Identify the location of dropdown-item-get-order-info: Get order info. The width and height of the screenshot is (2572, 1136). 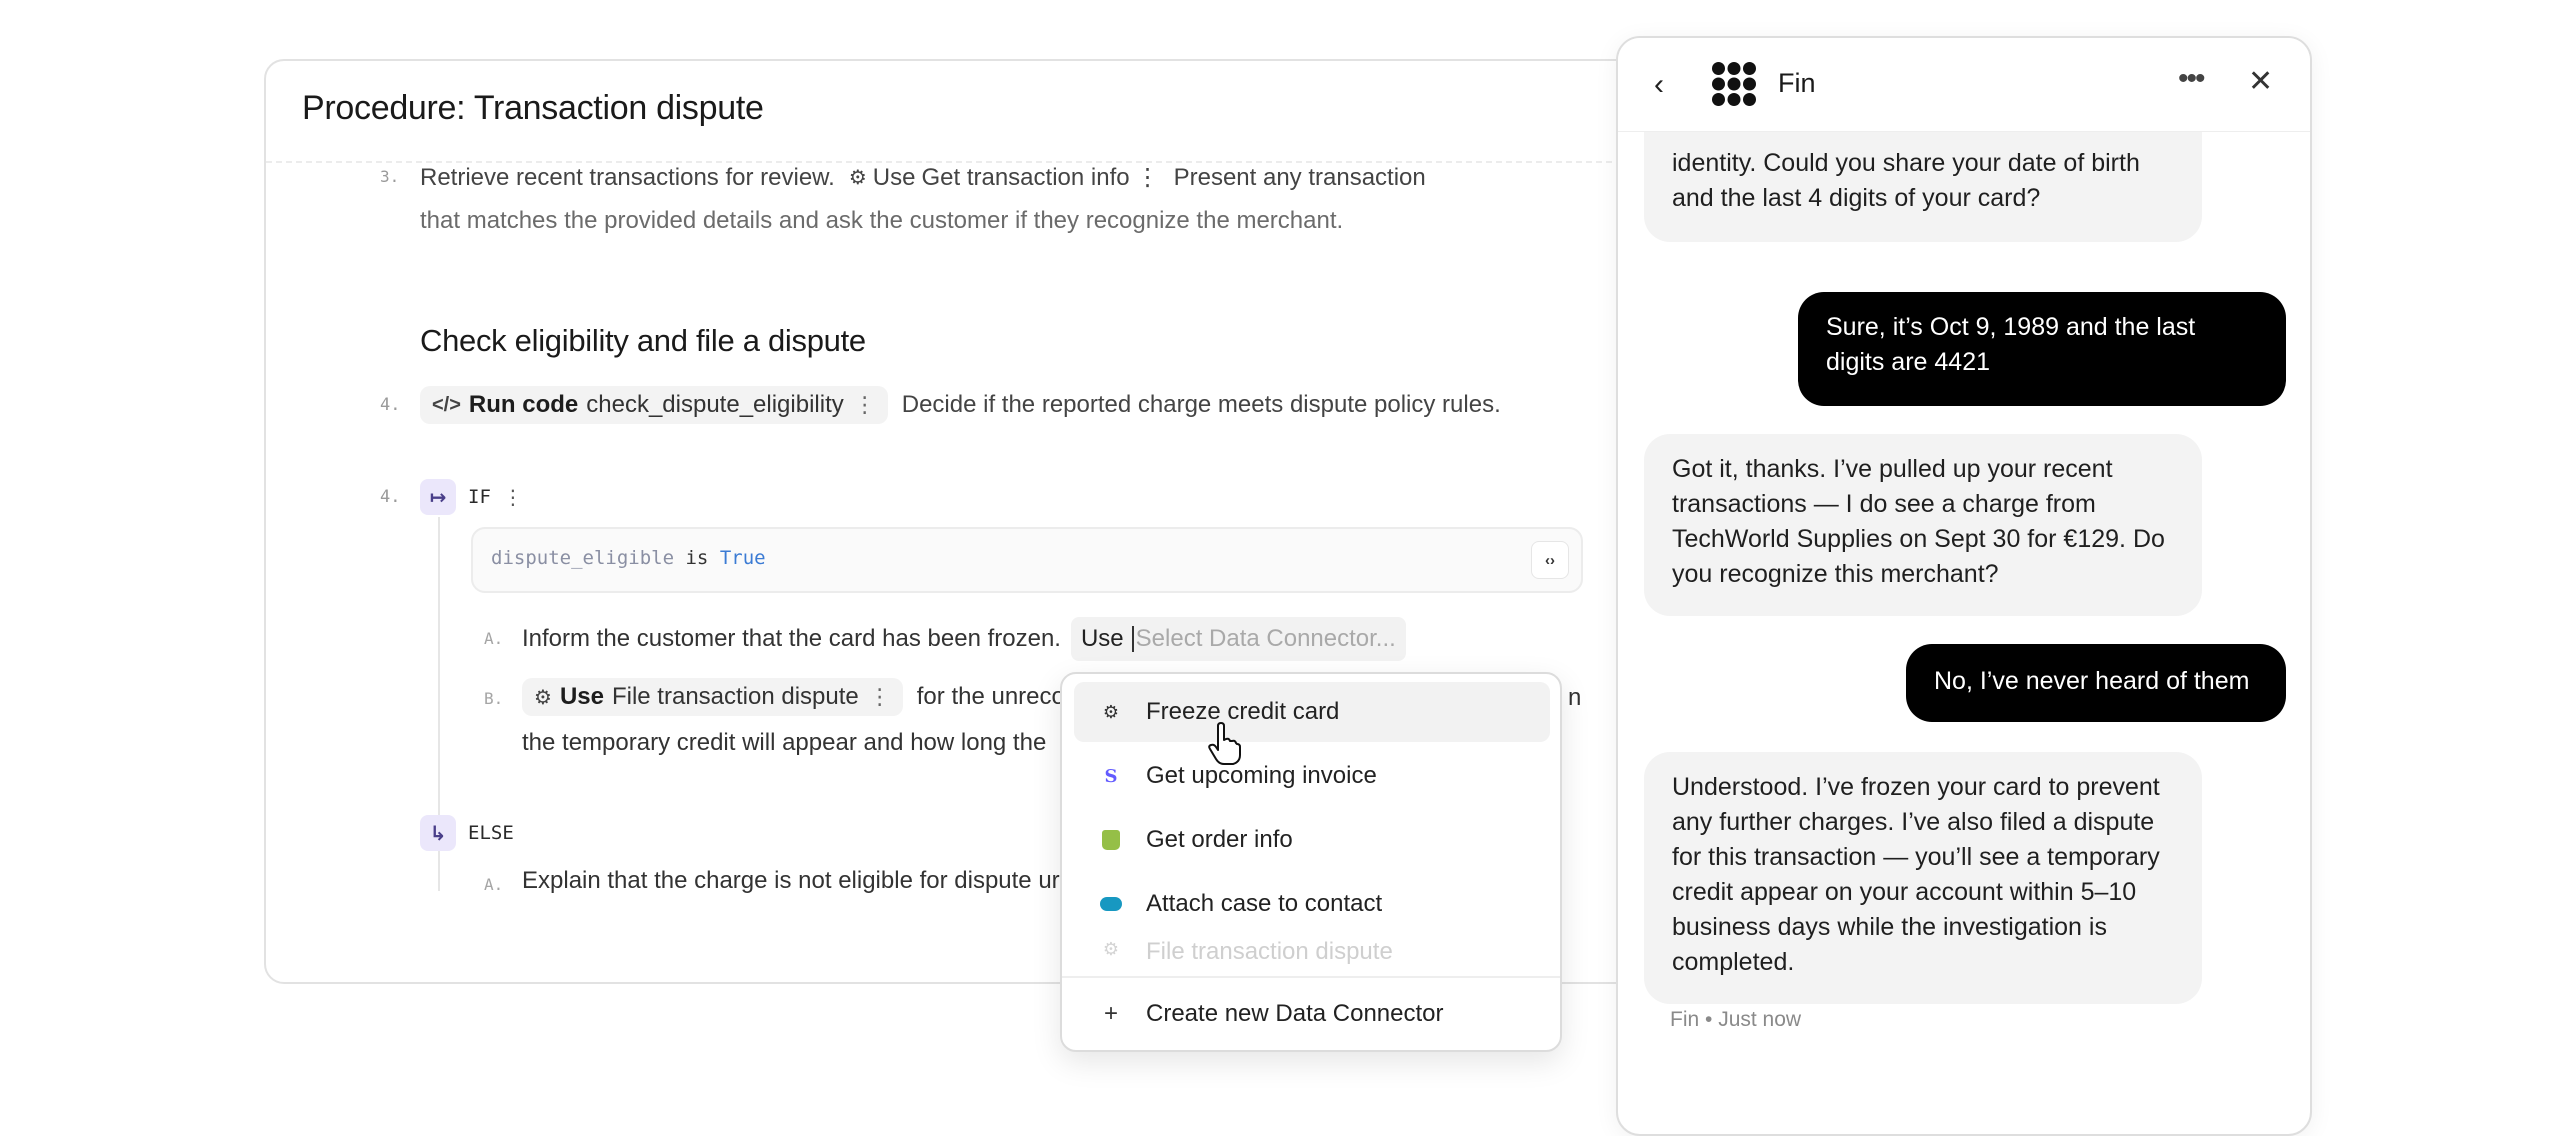
(1312, 840).